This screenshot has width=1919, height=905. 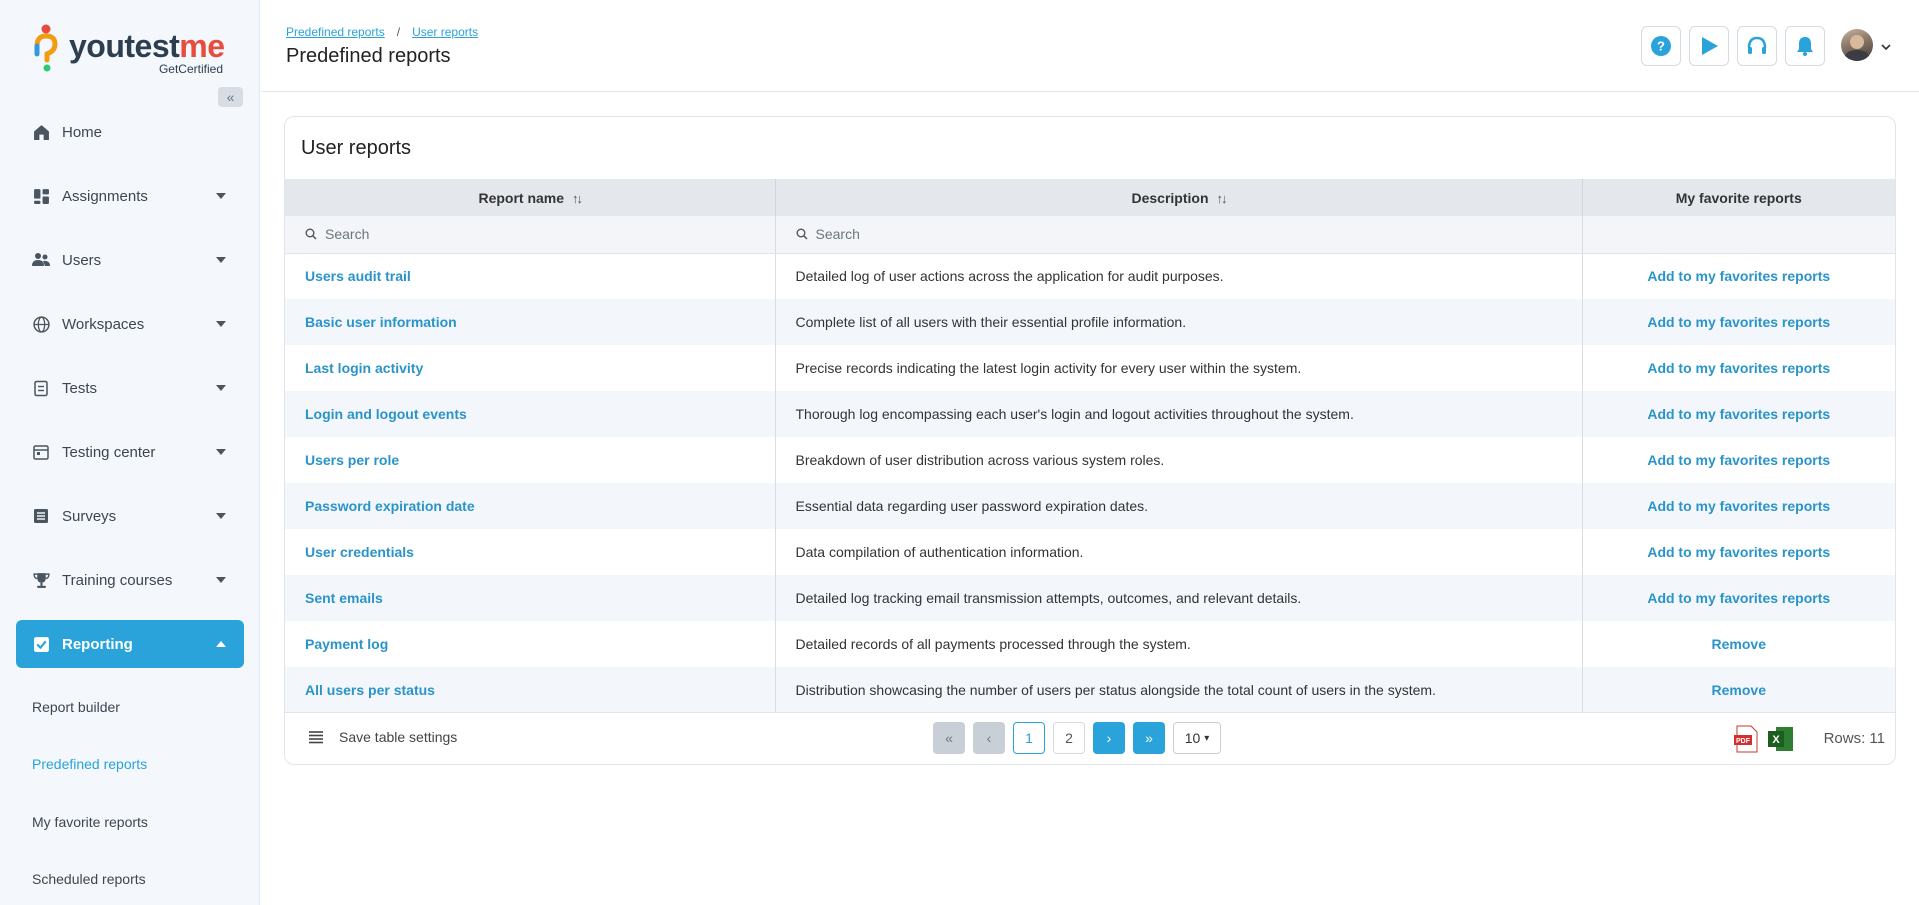 I want to click on help-icon: ?, so click(x=1661, y=46).